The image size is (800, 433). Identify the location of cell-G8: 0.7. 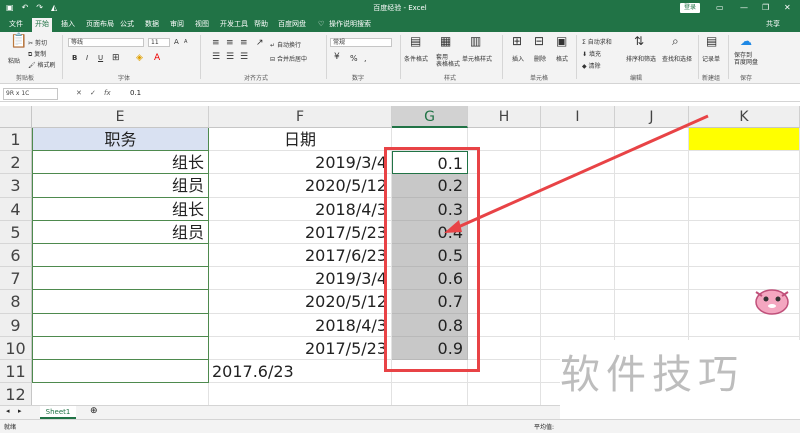
(430, 302).